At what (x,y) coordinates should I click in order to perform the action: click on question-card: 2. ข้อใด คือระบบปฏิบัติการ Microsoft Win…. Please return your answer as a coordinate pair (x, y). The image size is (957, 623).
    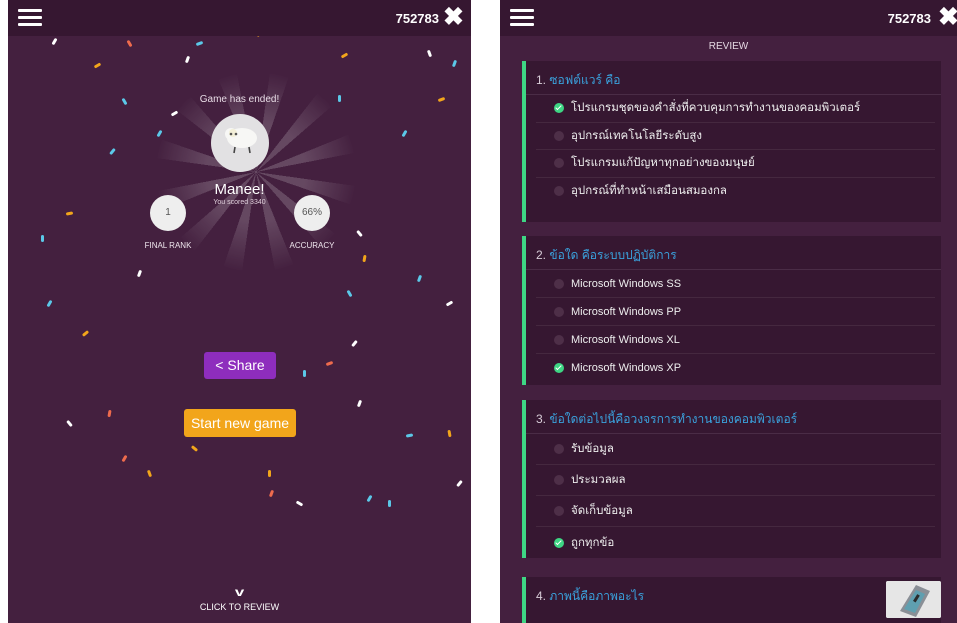
    Looking at the image, I should click on (731, 310).